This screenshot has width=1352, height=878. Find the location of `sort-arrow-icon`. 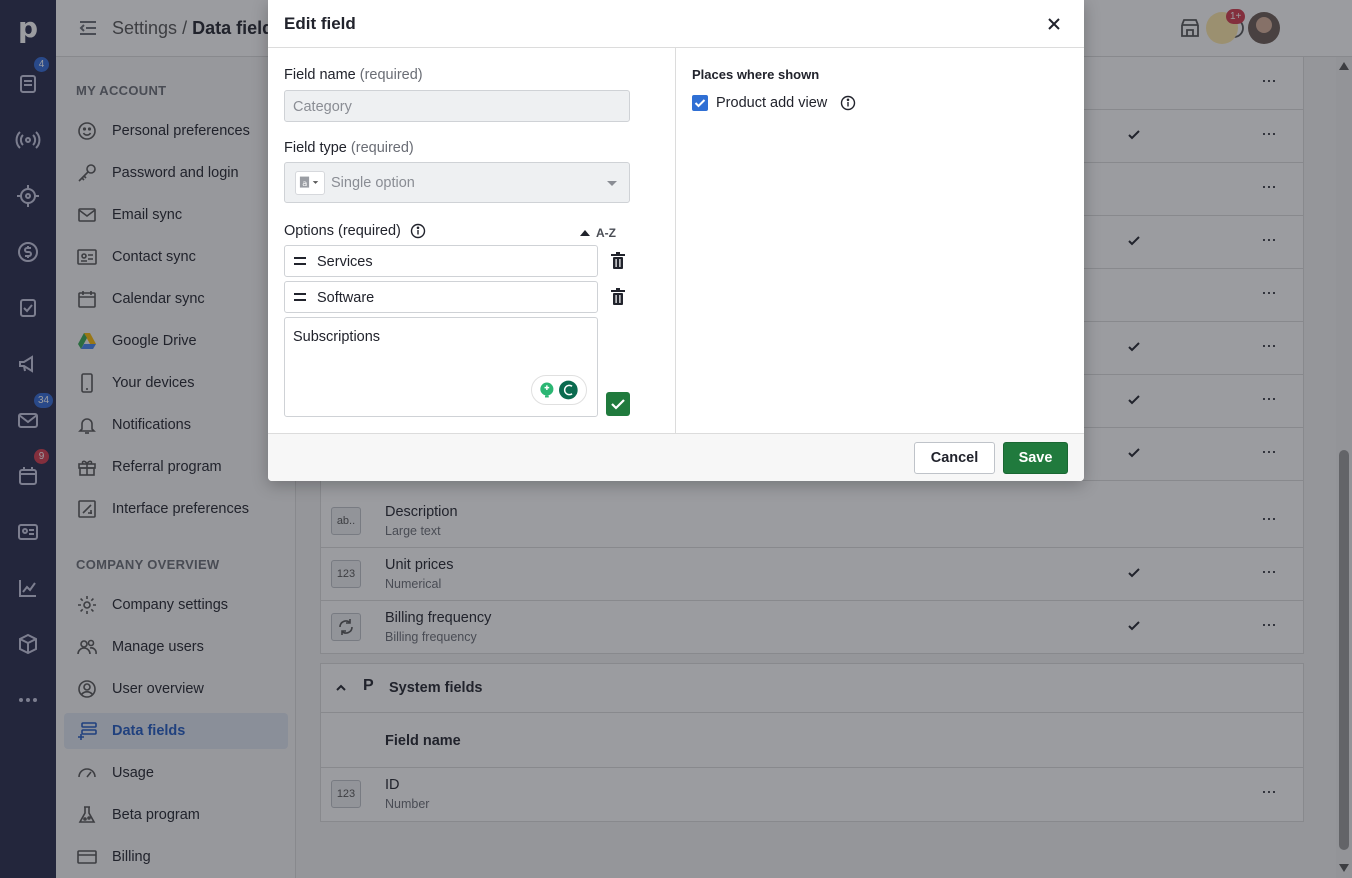

sort-arrow-icon is located at coordinates (585, 233).